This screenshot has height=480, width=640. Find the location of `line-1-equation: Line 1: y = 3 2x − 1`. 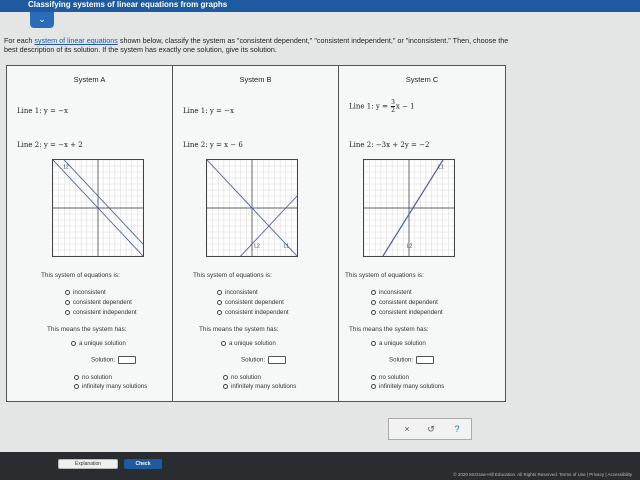

line-1-equation: Line 1: y = 3 2x − 1 is located at coordinates (382, 106).